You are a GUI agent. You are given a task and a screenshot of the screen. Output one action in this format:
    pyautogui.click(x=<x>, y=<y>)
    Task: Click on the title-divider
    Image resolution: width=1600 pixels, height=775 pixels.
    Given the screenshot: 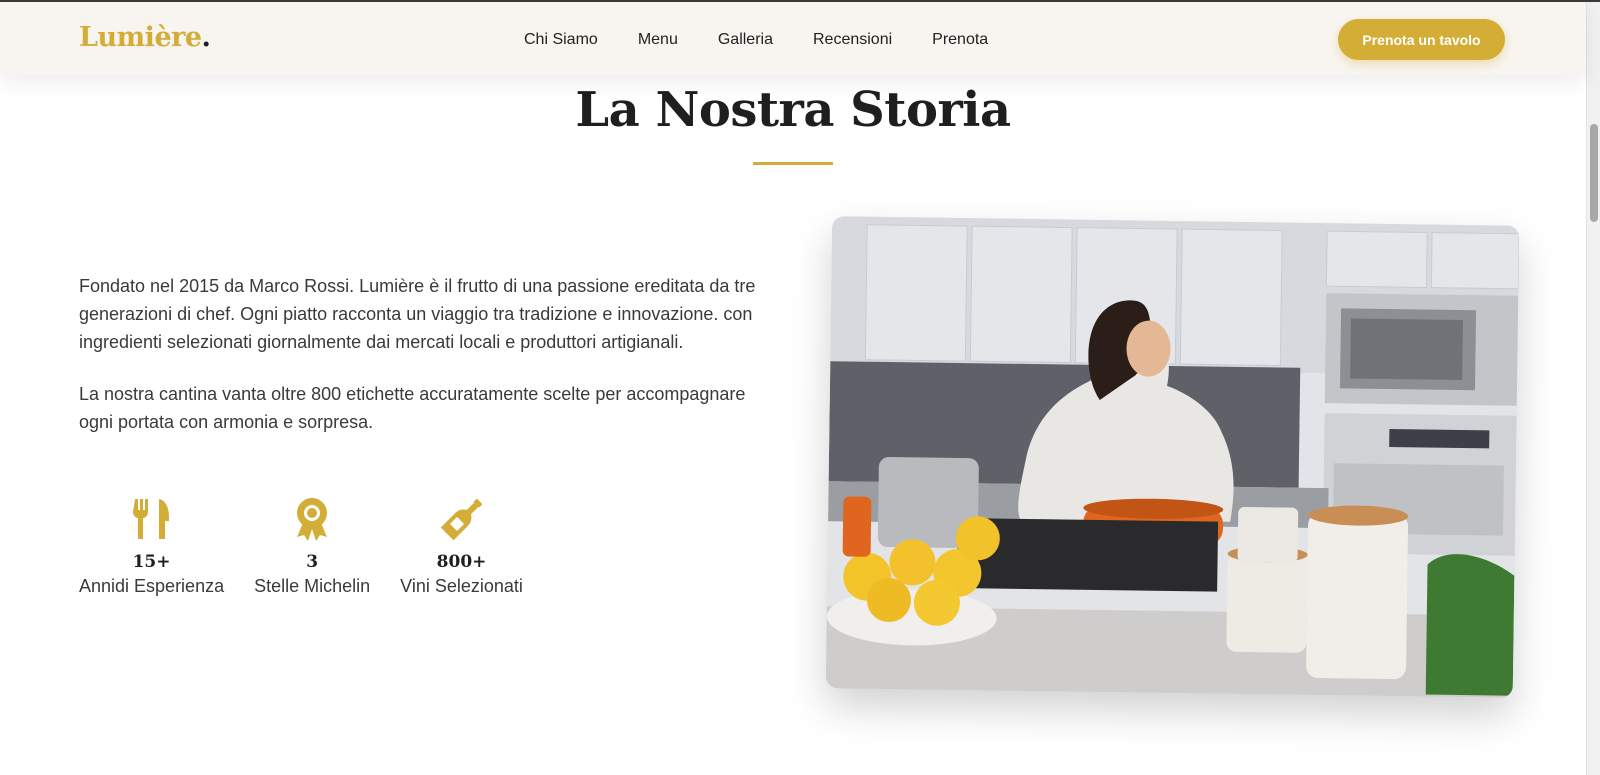 What is the action you would take?
    pyautogui.click(x=793, y=163)
    